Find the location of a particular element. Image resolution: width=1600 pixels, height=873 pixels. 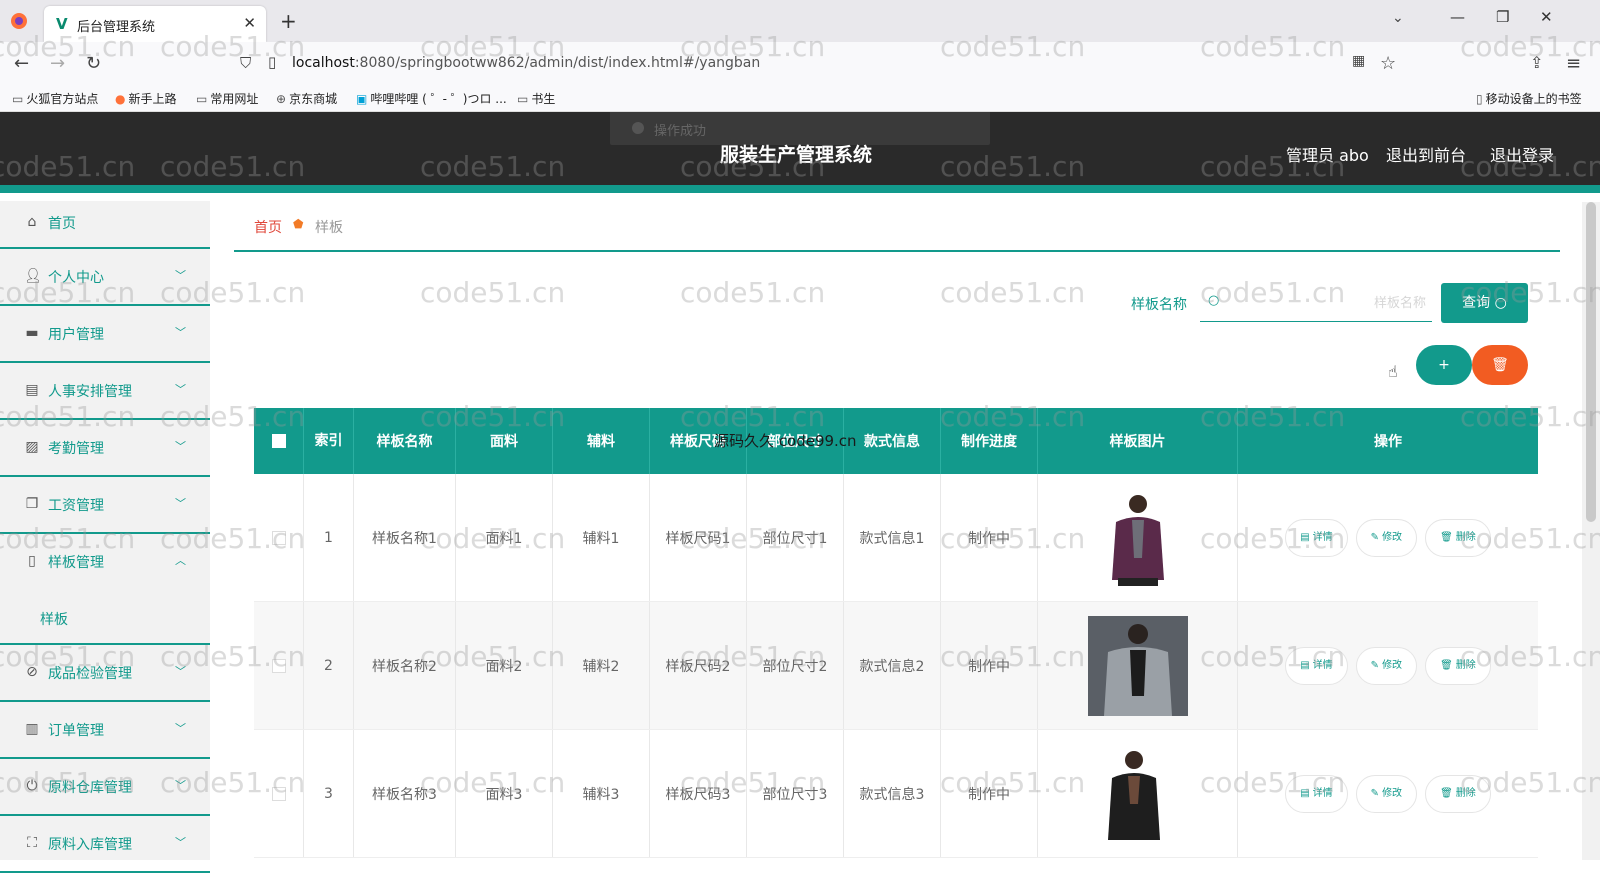

header-operations: 操作 is located at coordinates (1388, 442).